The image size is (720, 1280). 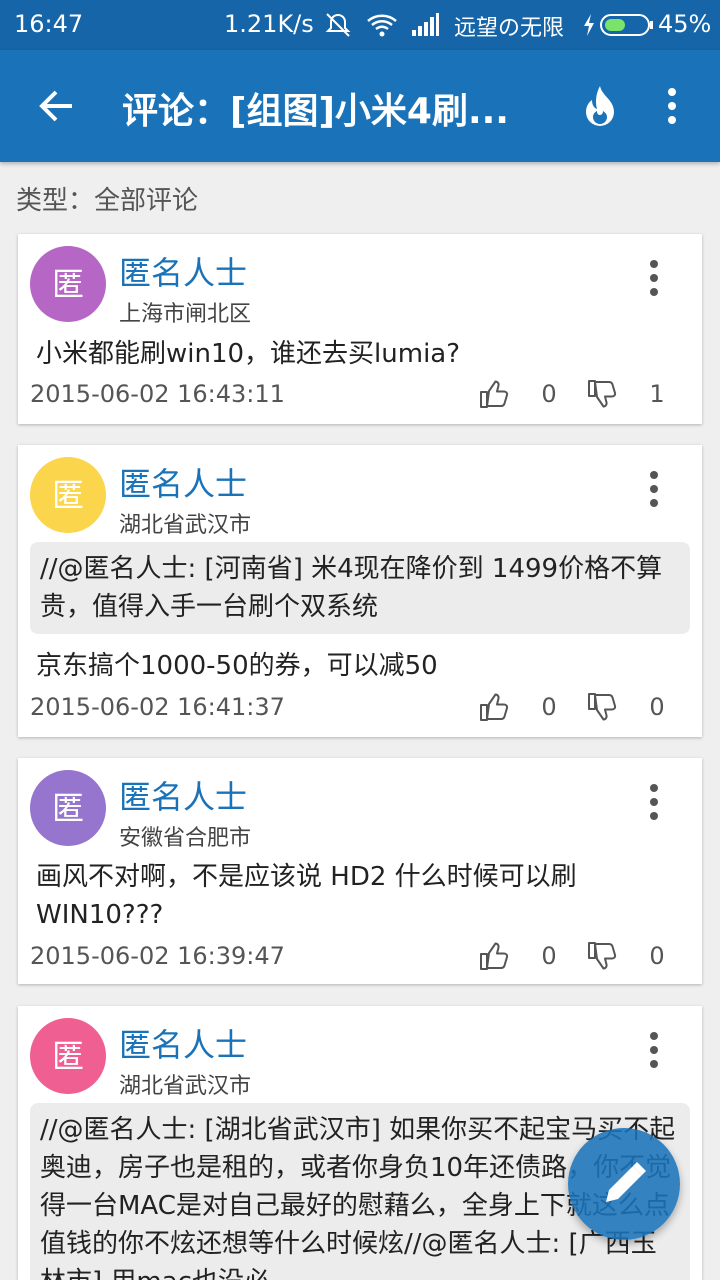 I want to click on comment-text: 小米都能刷win10，谁还去买lumia?, so click(x=248, y=354).